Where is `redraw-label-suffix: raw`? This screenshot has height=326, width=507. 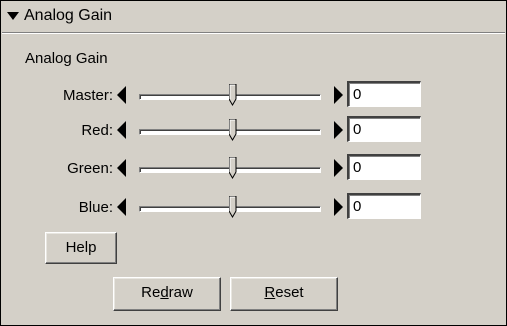 redraw-label-suffix: raw is located at coordinates (180, 292).